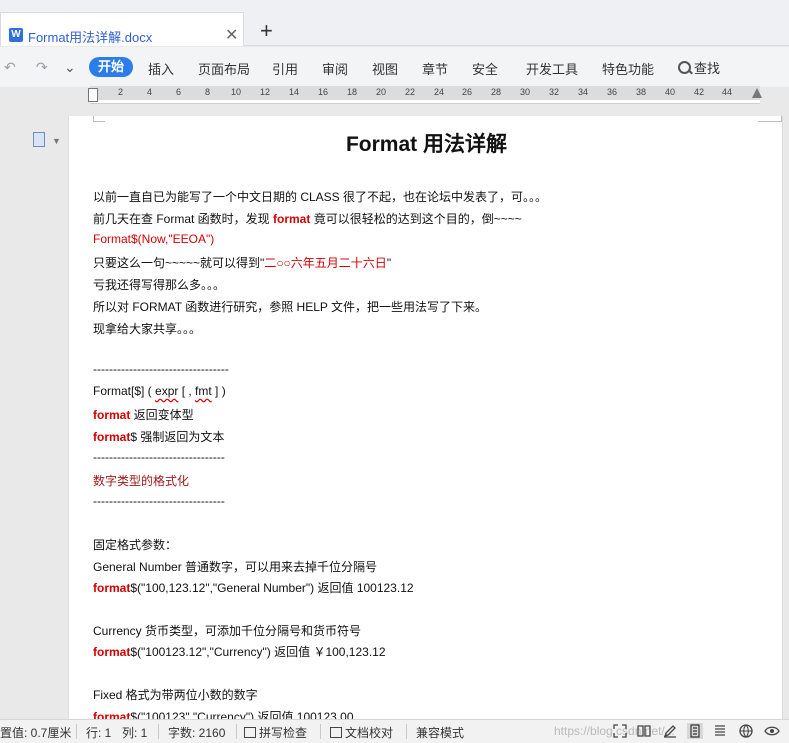 This screenshot has height=743, width=789. Describe the element at coordinates (90, 37) in the screenshot. I see `tab-title: Format用法详解.docx` at that location.